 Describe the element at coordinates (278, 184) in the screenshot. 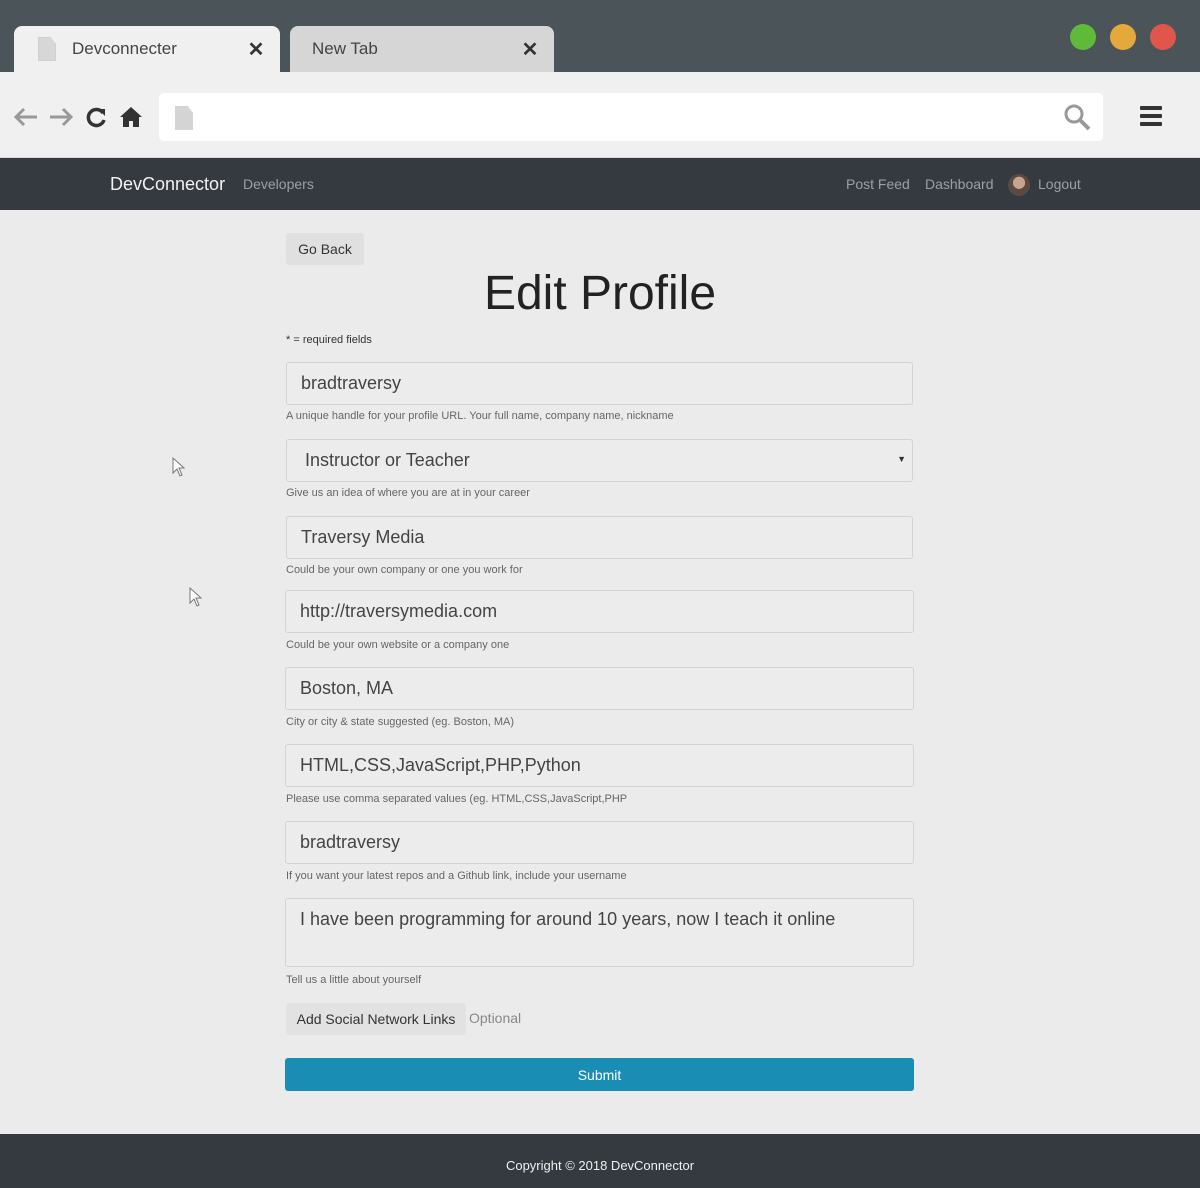

I see `nav-developers: Developers` at that location.